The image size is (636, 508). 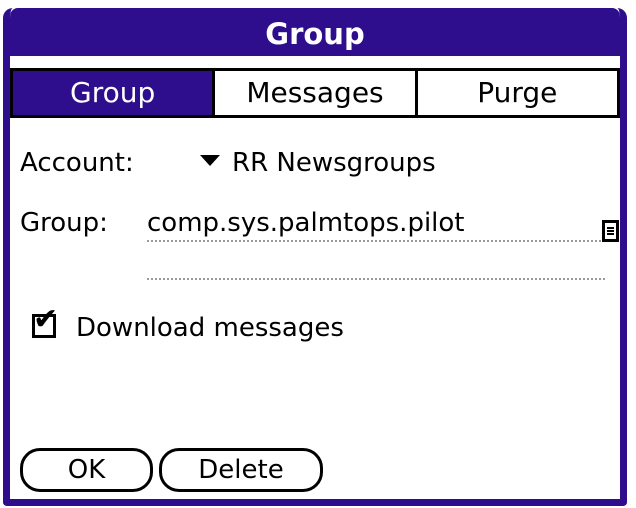 I want to click on tab-messages: Messages, so click(x=313, y=93).